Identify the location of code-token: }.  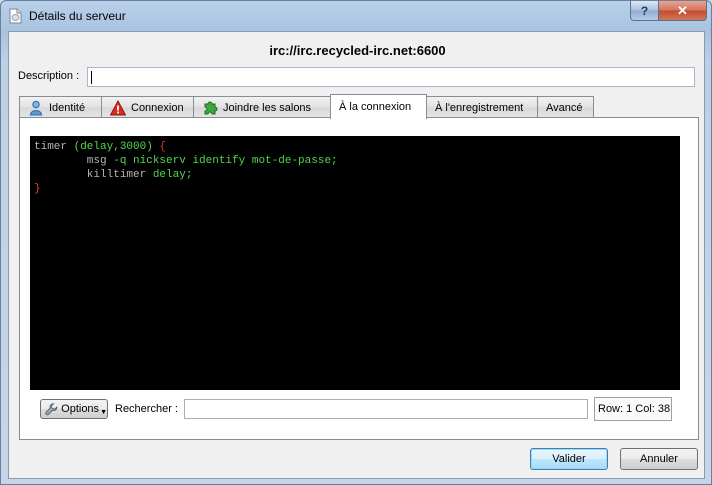
(37, 189).